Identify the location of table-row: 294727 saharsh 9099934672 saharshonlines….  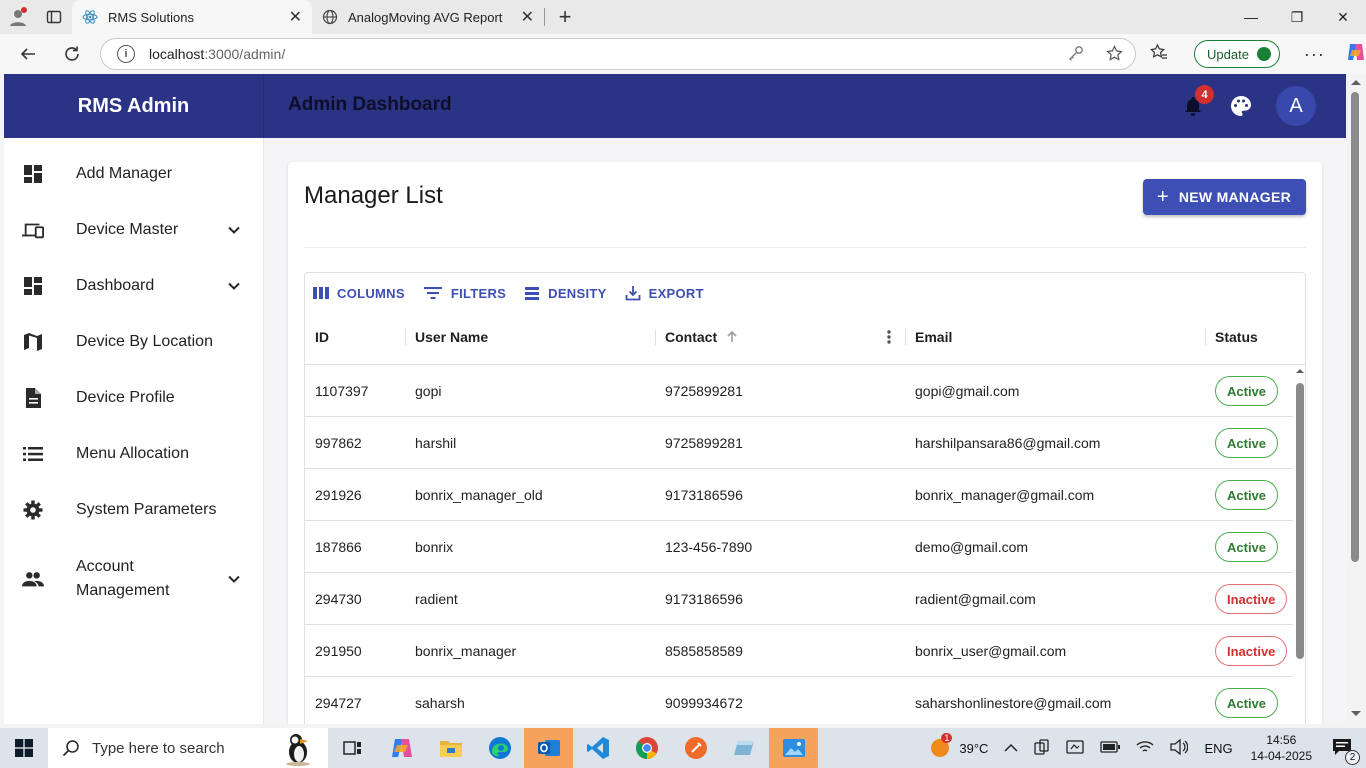
(799, 700).